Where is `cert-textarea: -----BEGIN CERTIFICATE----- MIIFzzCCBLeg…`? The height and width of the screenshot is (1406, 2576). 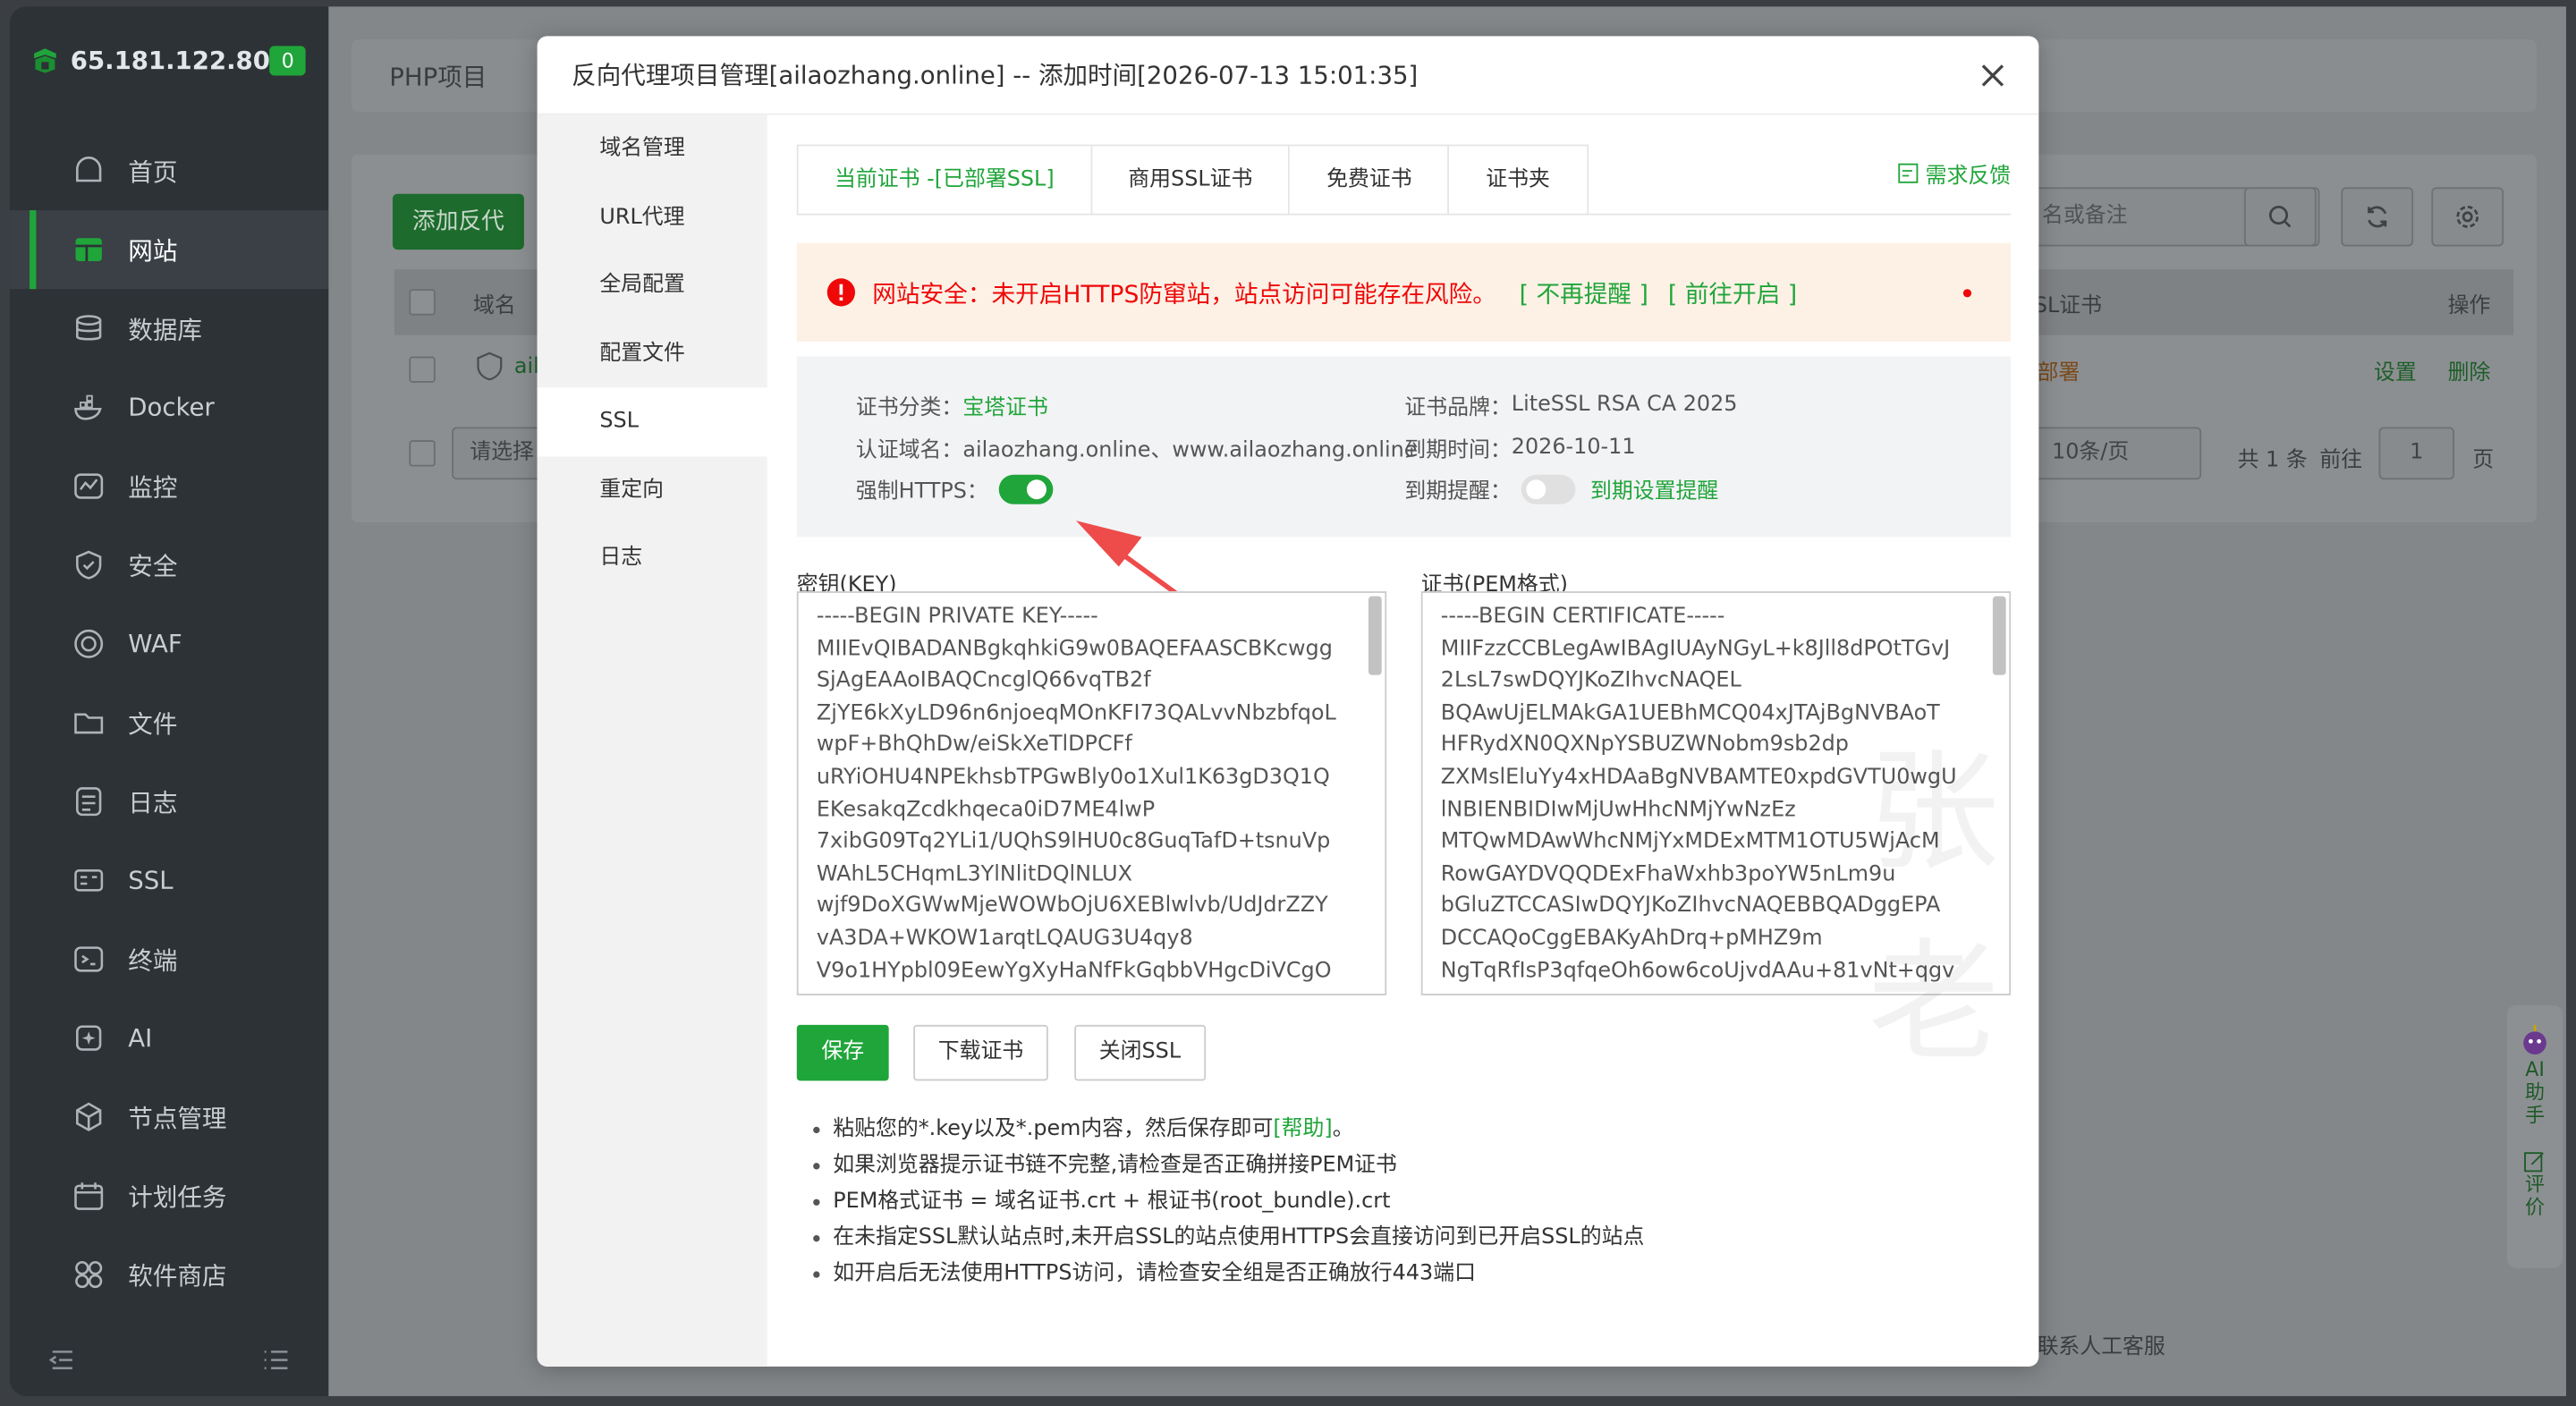
cert-textarea: -----BEGIN CERTIFICATE----- MIIFzzCCBLeg… is located at coordinates (1716, 793).